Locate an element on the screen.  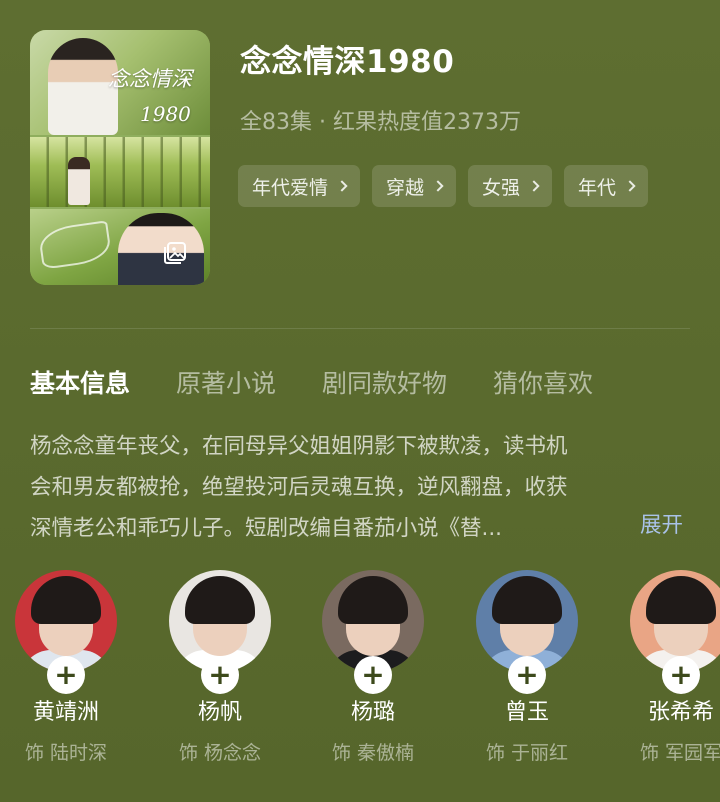
poster-trees is located at coordinates (120, 172).